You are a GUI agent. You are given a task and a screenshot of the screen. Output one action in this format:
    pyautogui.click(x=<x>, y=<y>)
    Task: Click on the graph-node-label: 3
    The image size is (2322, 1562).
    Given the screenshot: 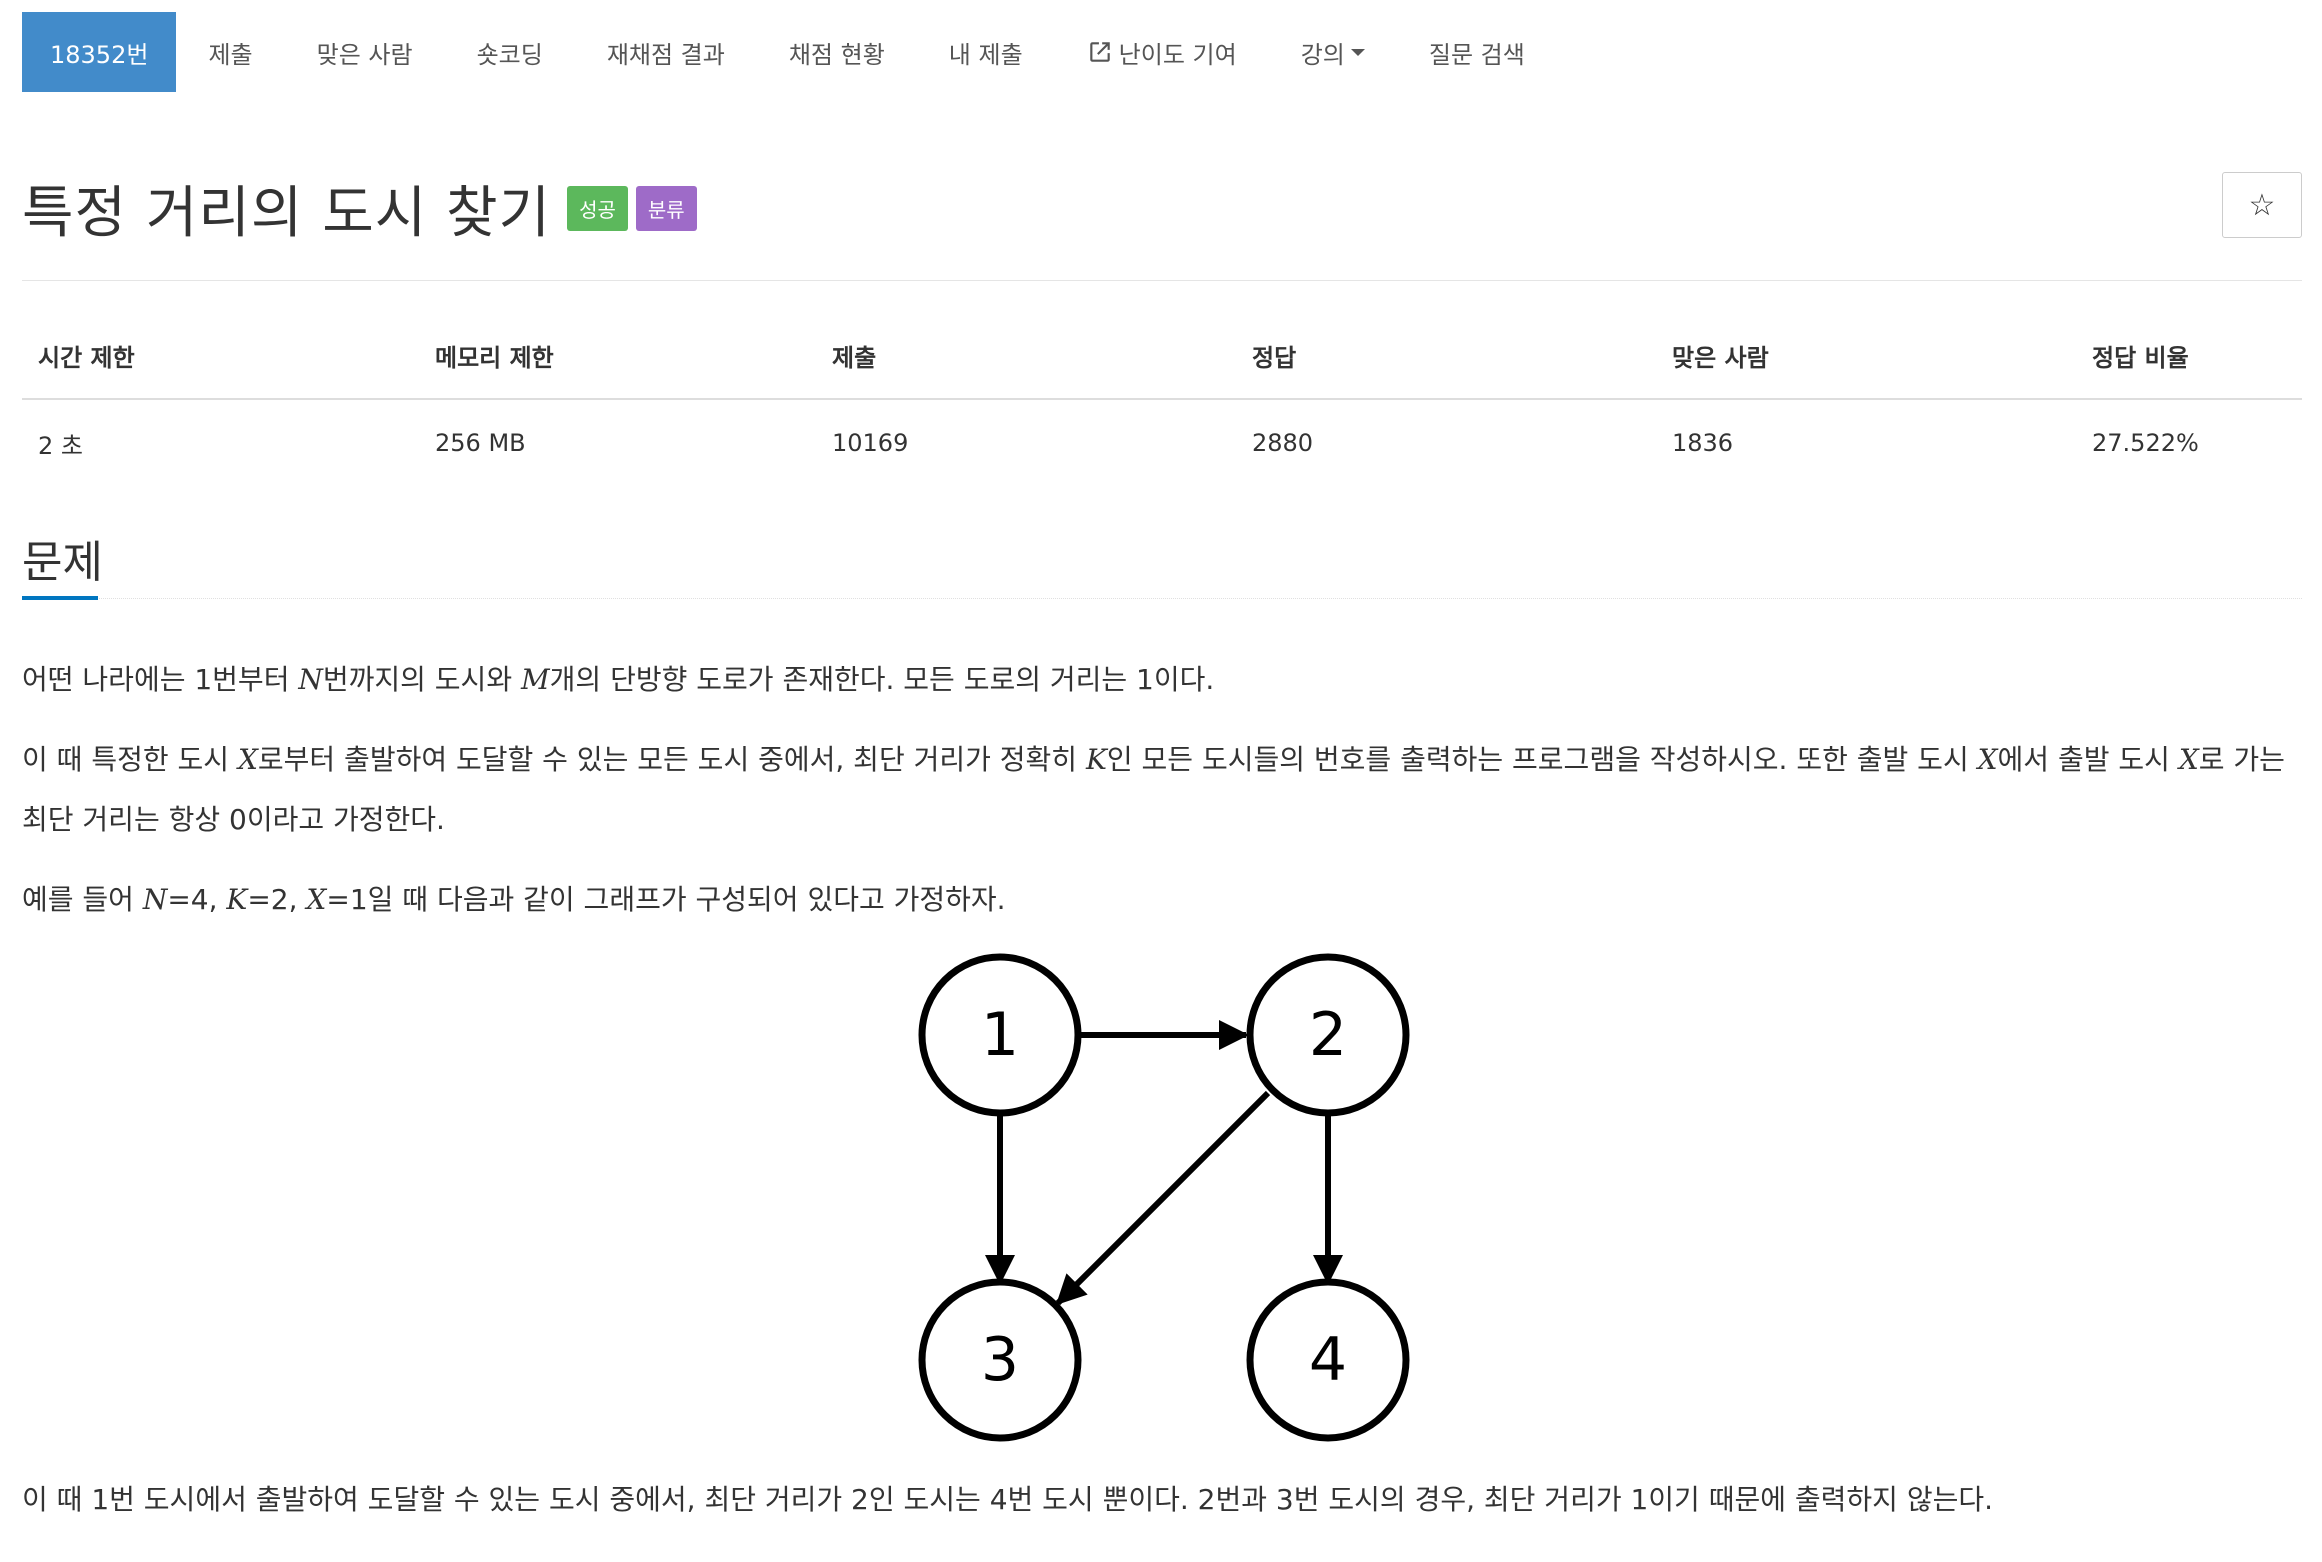 What is the action you would take?
    pyautogui.click(x=1000, y=1360)
    